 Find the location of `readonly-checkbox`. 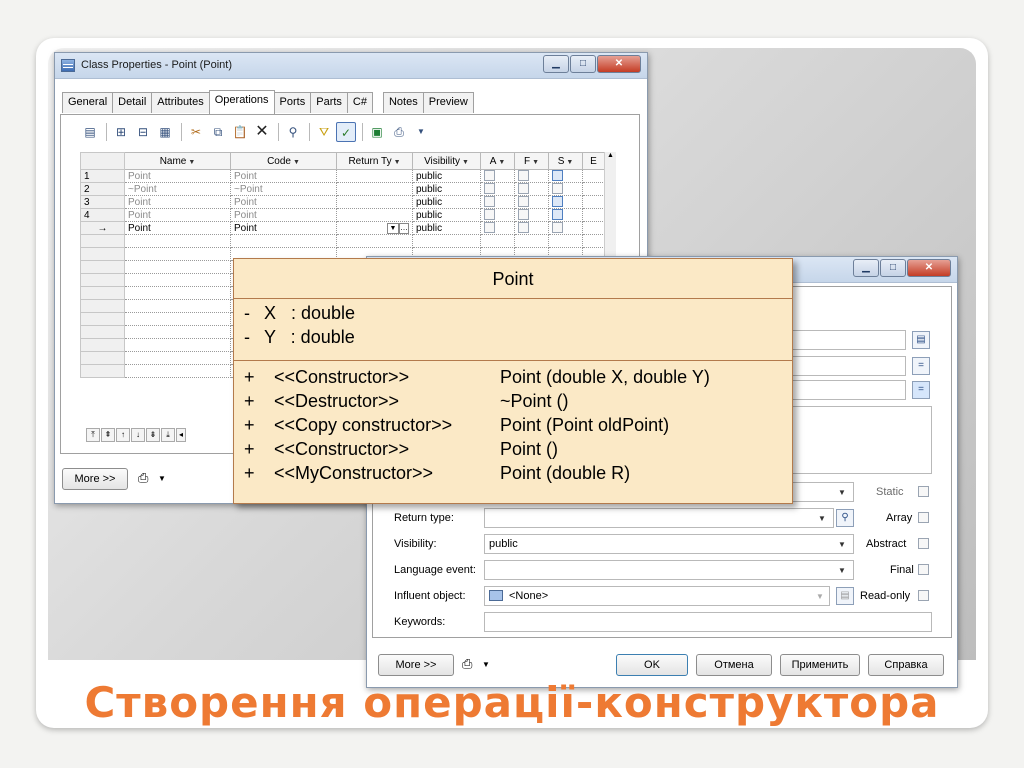

readonly-checkbox is located at coordinates (923, 595).